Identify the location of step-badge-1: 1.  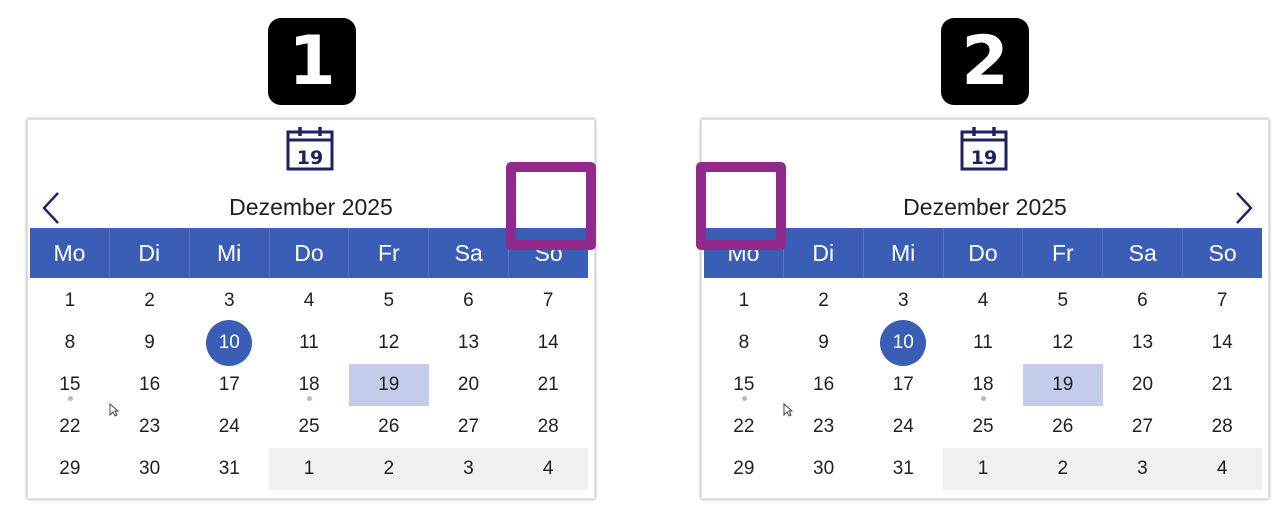
(312, 61).